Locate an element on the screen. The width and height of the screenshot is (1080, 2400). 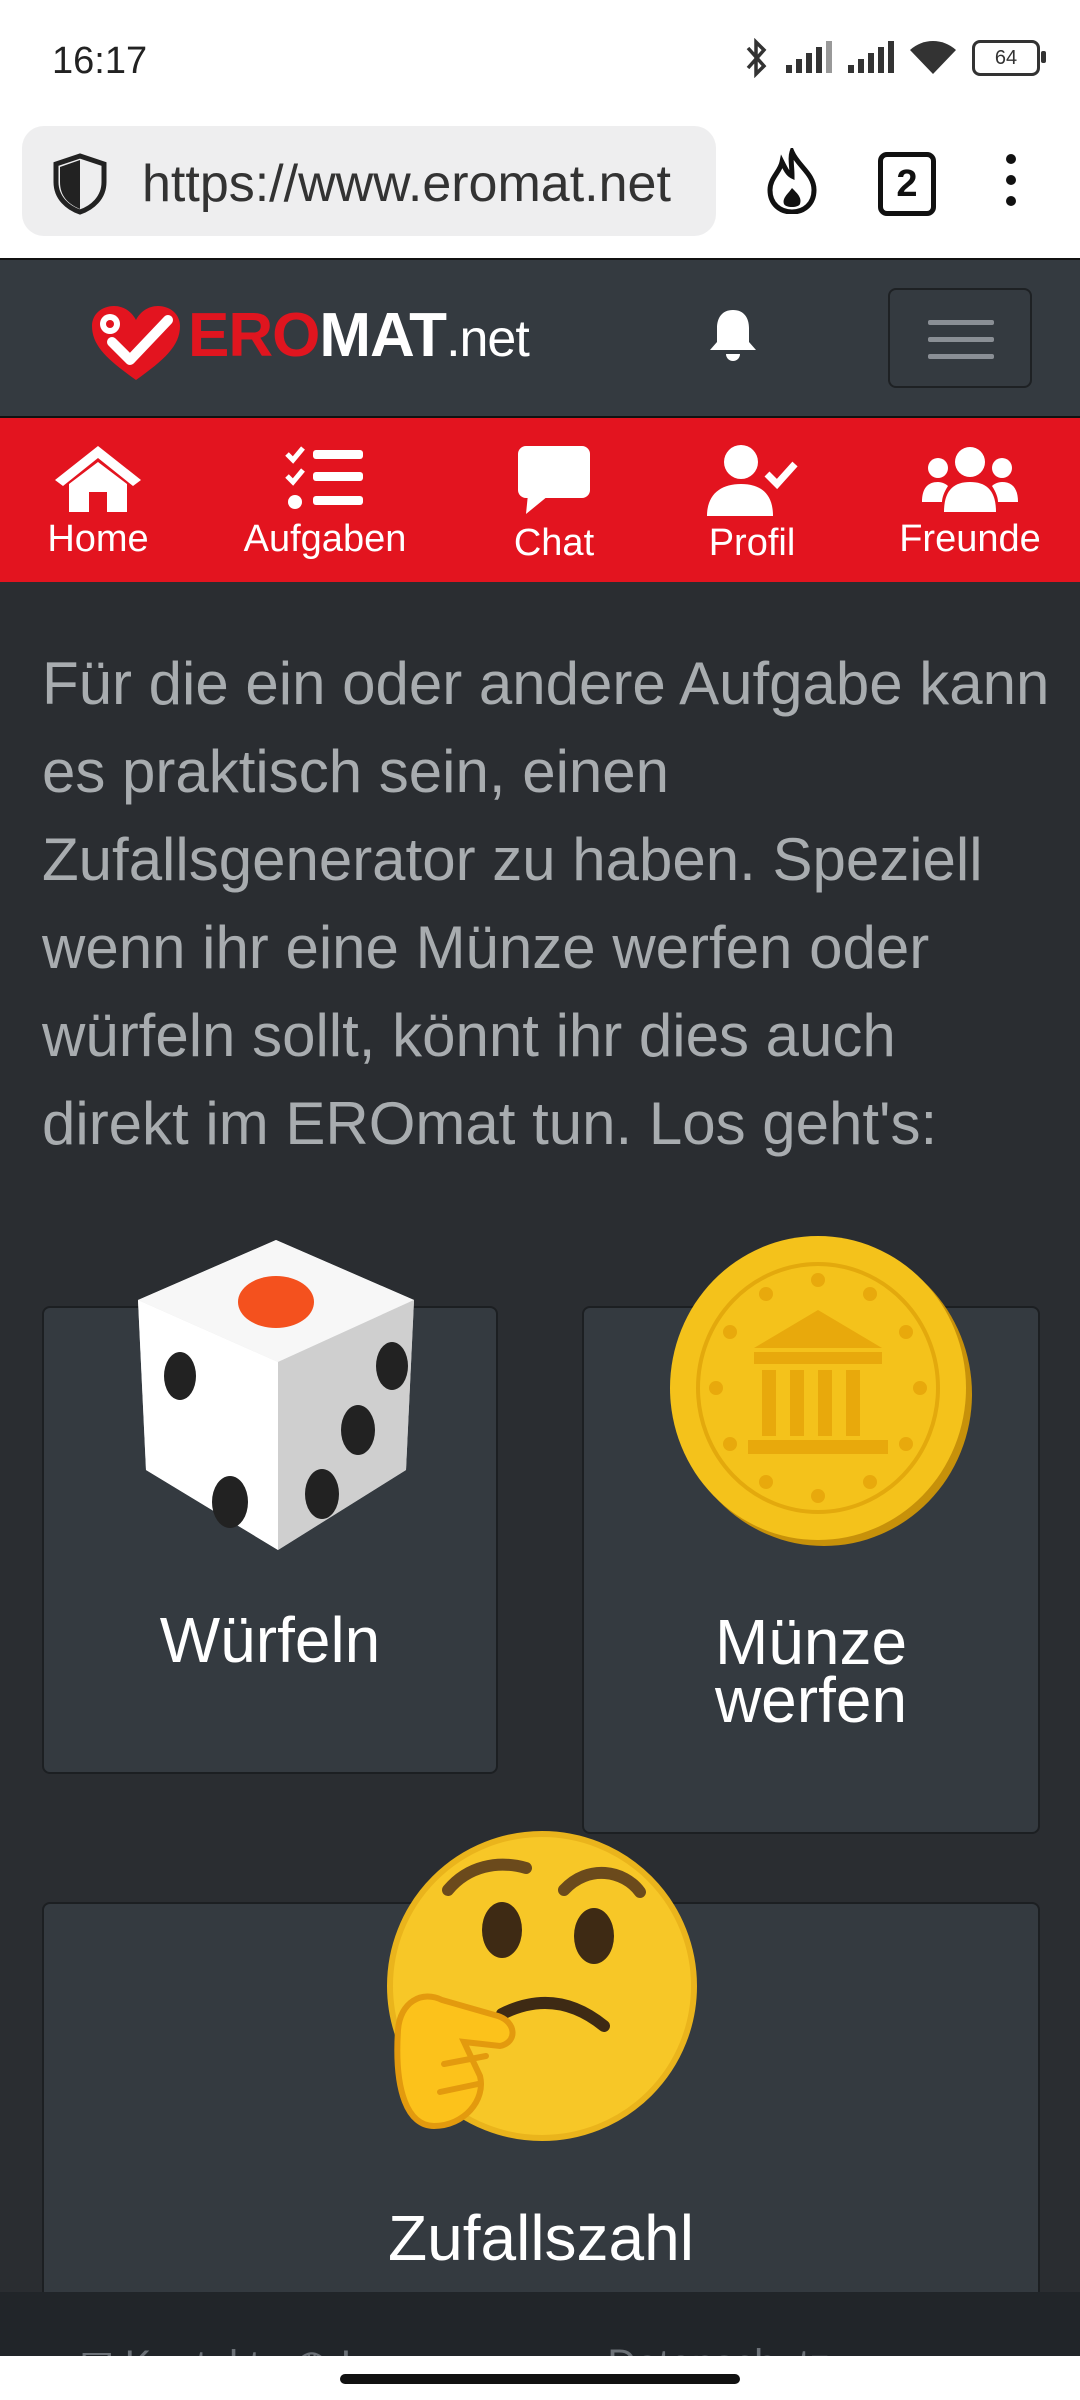
nav-profil: Profil is located at coordinates (752, 500).